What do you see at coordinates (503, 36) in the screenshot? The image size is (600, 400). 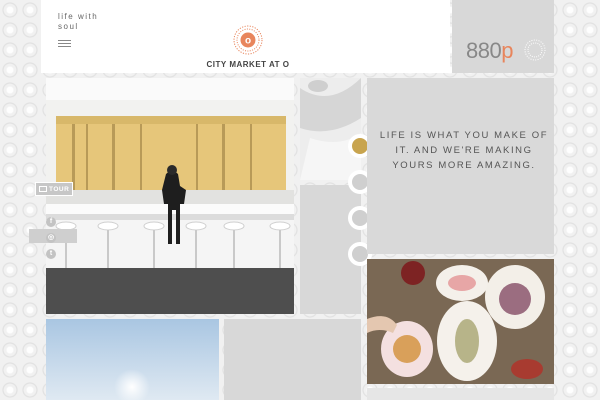 I see `promo-block: 880p` at bounding box center [503, 36].